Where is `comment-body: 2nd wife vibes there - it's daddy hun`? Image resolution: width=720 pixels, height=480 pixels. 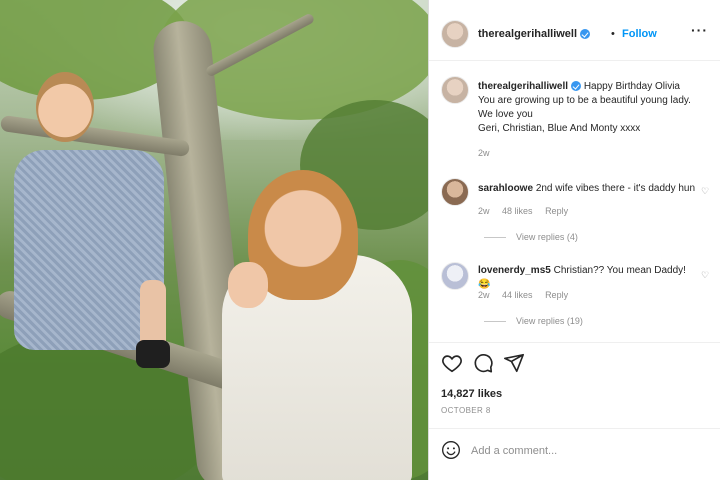 comment-body: 2nd wife vibes there - it's daddy hun is located at coordinates (615, 188).